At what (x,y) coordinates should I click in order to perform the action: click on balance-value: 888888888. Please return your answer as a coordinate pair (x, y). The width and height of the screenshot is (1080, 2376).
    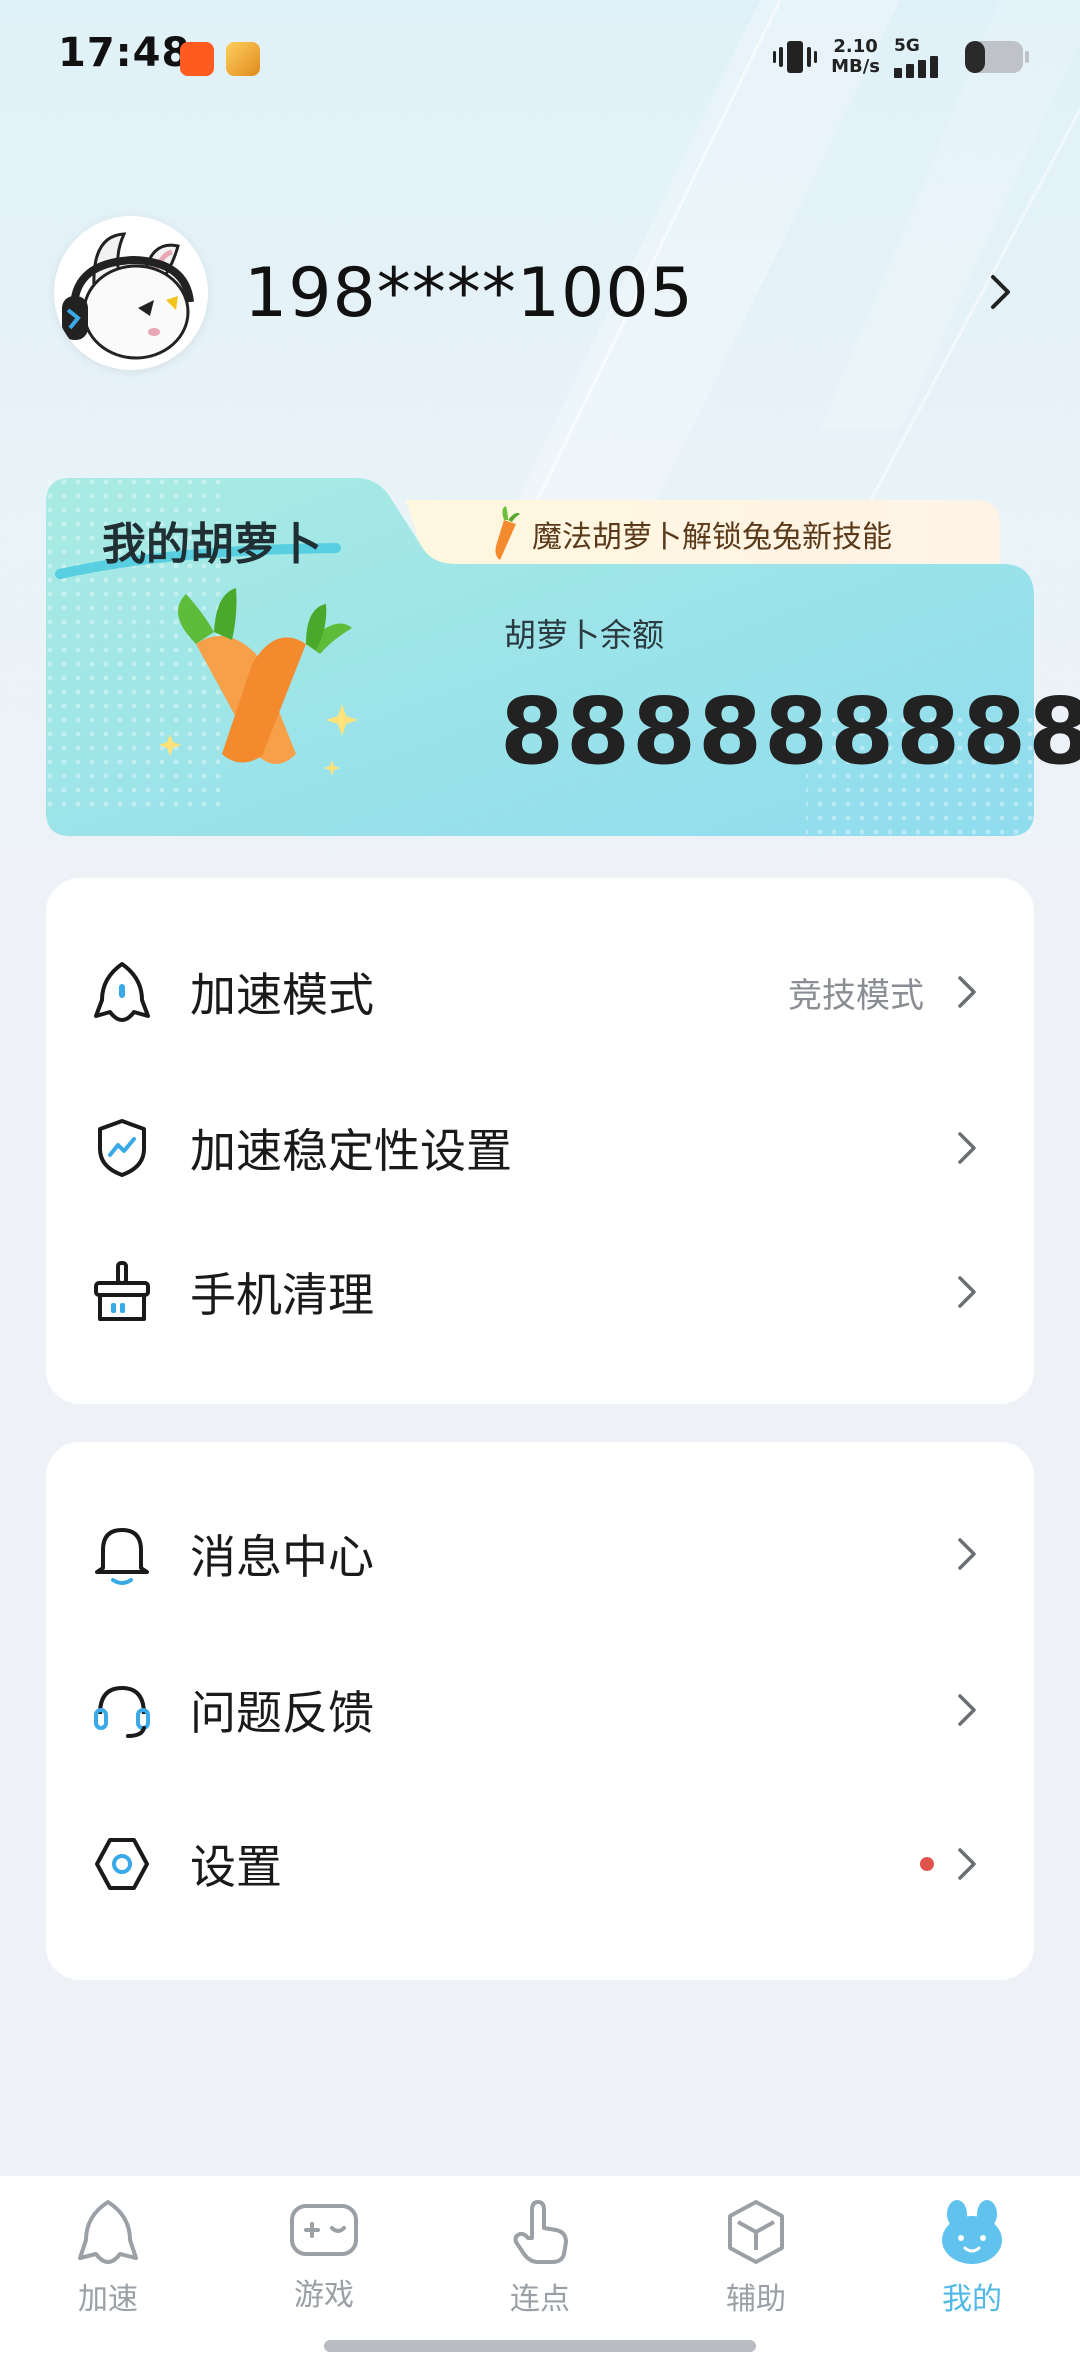
    Looking at the image, I should click on (790, 731).